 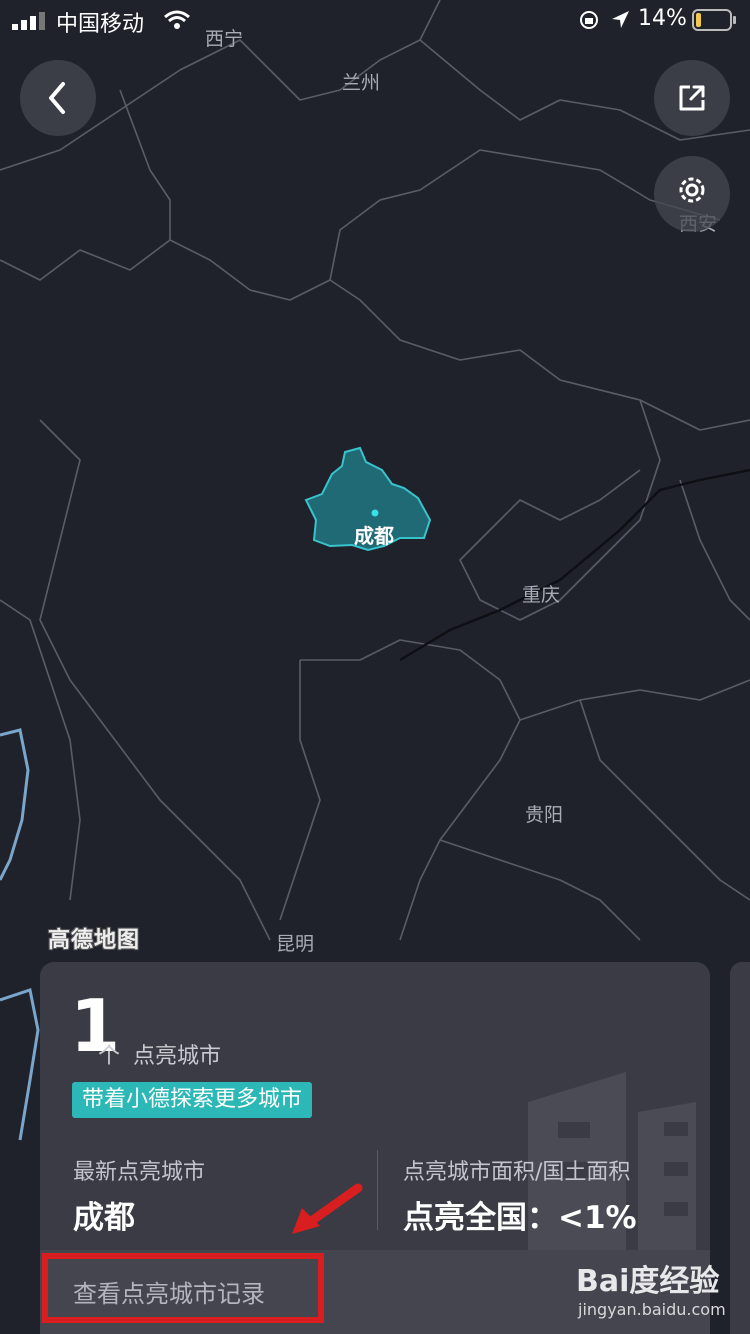 I want to click on city-dot-chengdu, so click(x=375, y=513).